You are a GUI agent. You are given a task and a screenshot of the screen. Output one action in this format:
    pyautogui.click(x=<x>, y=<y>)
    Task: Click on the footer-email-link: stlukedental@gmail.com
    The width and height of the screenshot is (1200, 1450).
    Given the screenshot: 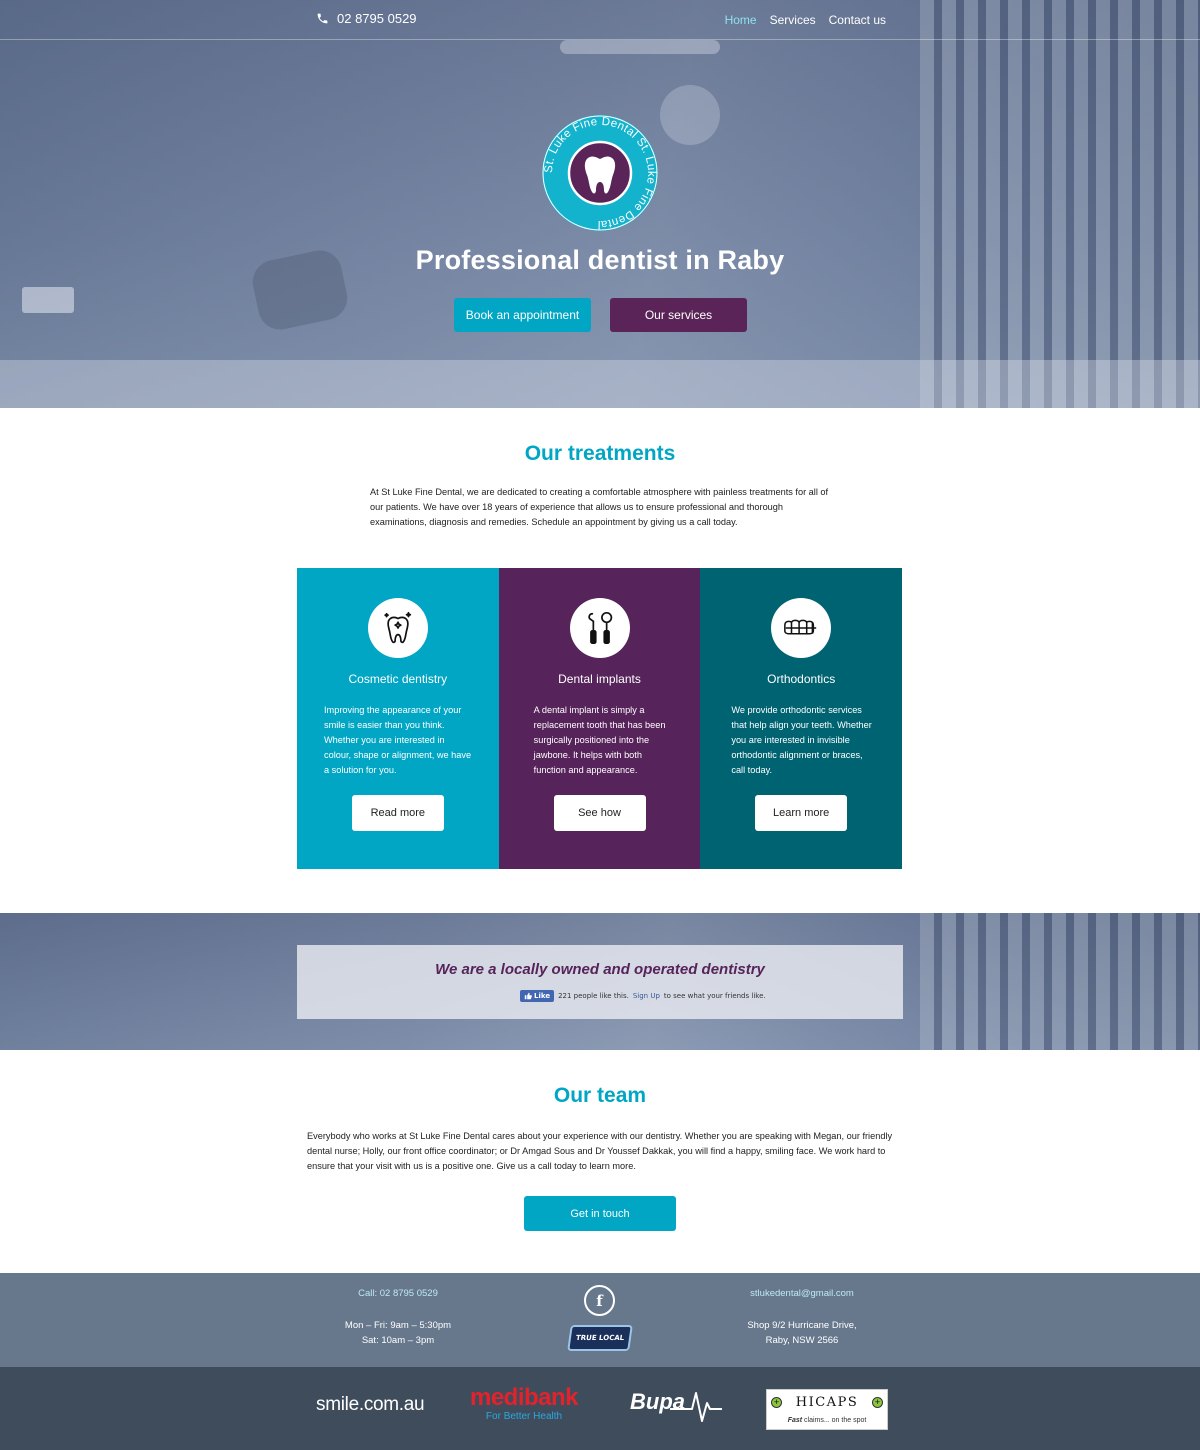 What is the action you would take?
    pyautogui.click(x=802, y=1293)
    